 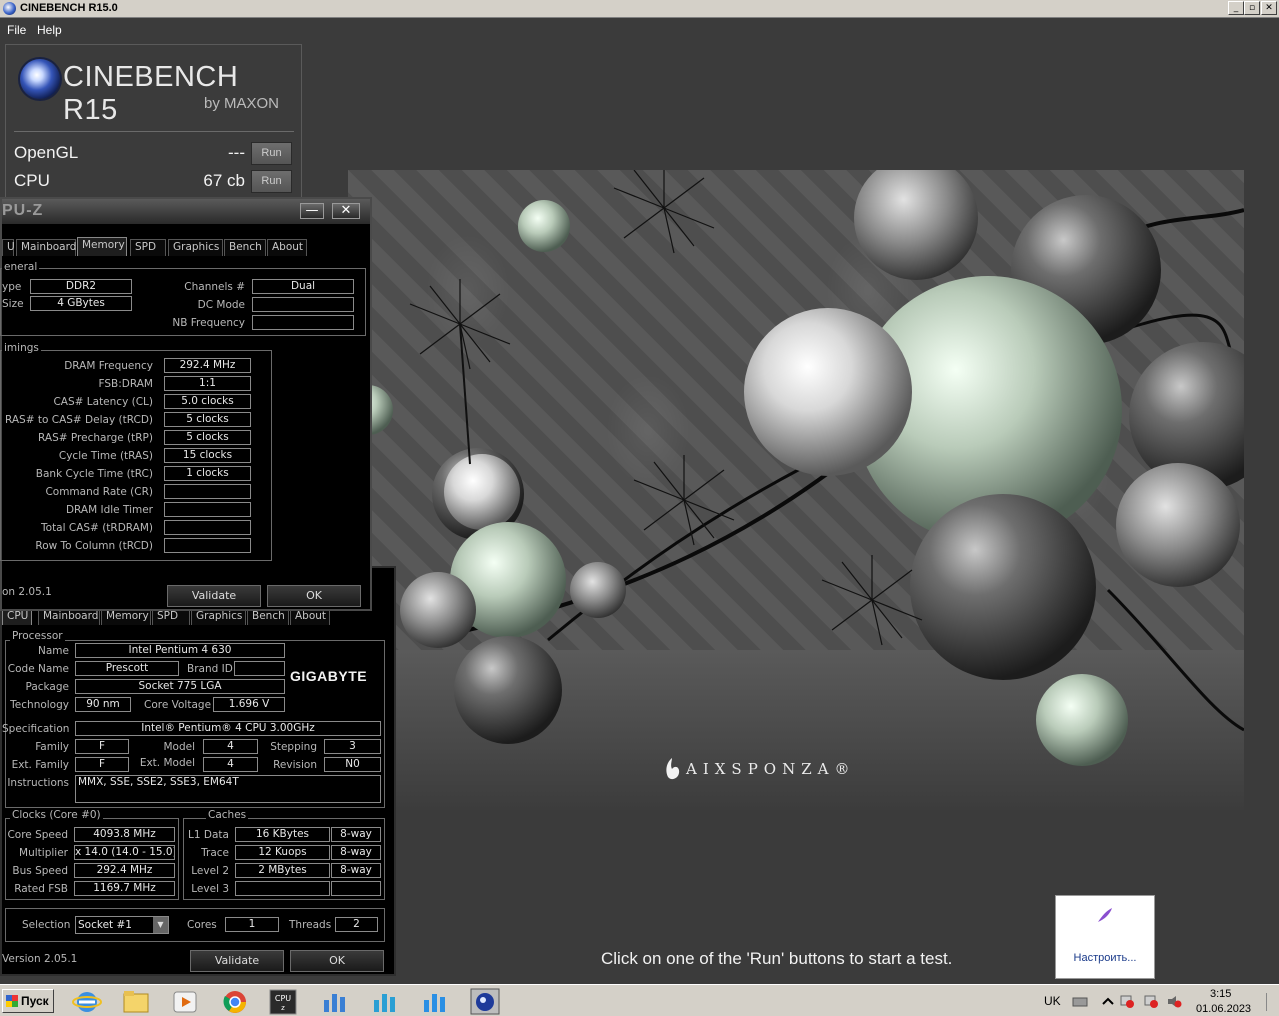 I want to click on corespeed-label: Core Speed, so click(x=37, y=835).